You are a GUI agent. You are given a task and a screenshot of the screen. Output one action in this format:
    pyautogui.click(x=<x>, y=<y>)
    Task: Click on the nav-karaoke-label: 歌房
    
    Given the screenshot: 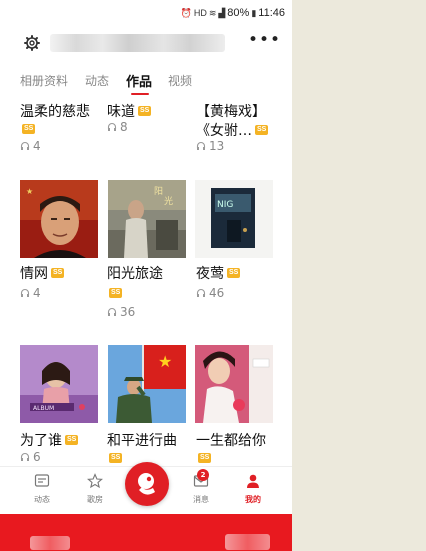 What is the action you would take?
    pyautogui.click(x=95, y=499)
    